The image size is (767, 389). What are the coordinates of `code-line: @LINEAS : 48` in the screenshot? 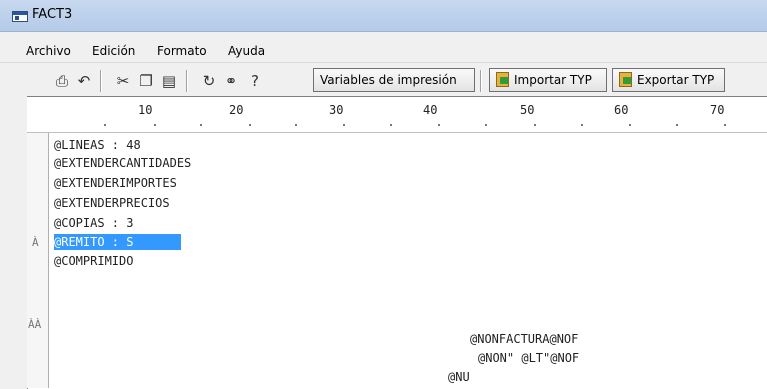 It's located at (97, 145).